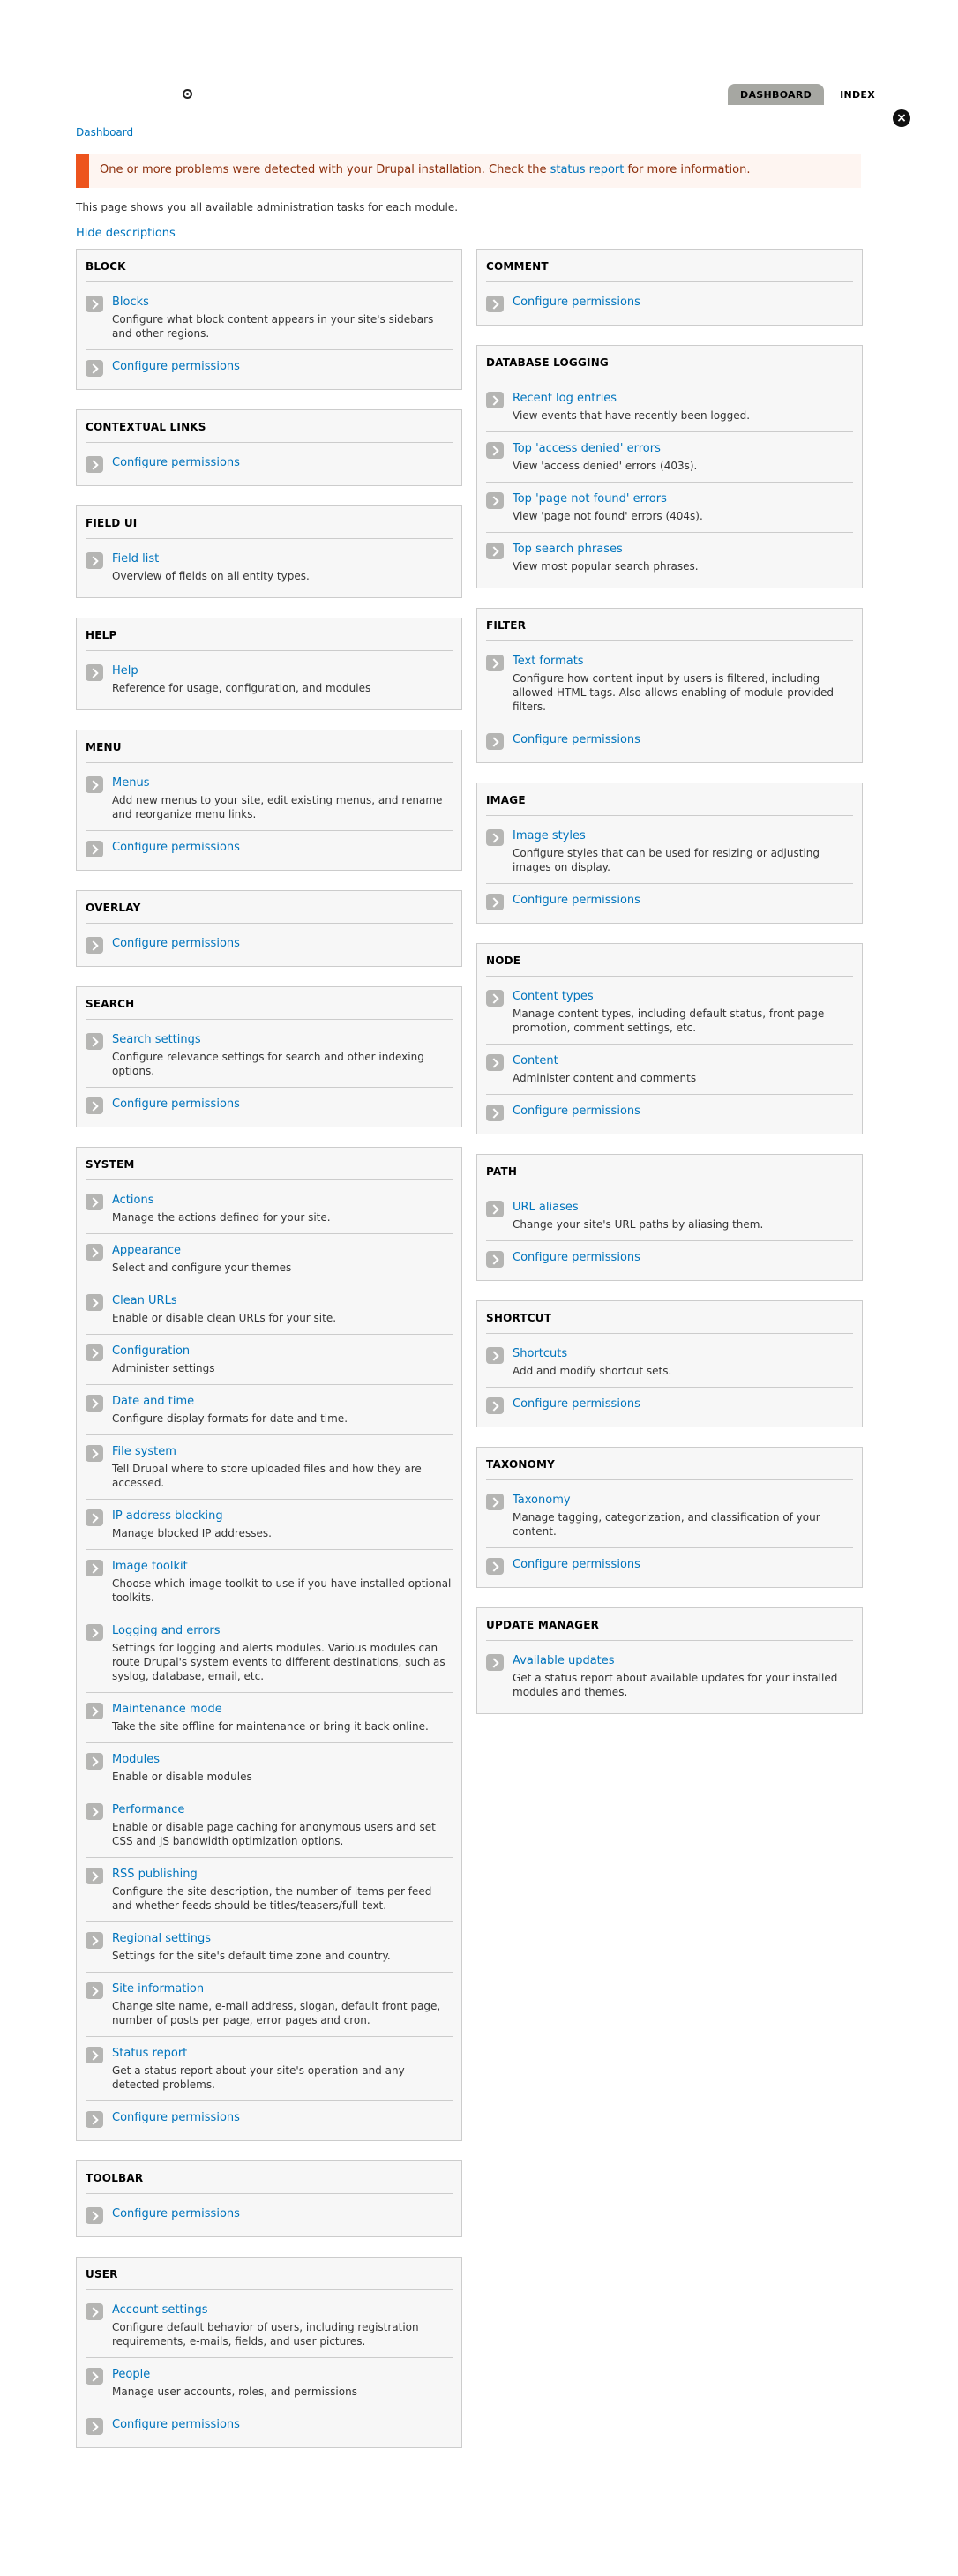  I want to click on task-link-field-list: Field list, so click(282, 559).